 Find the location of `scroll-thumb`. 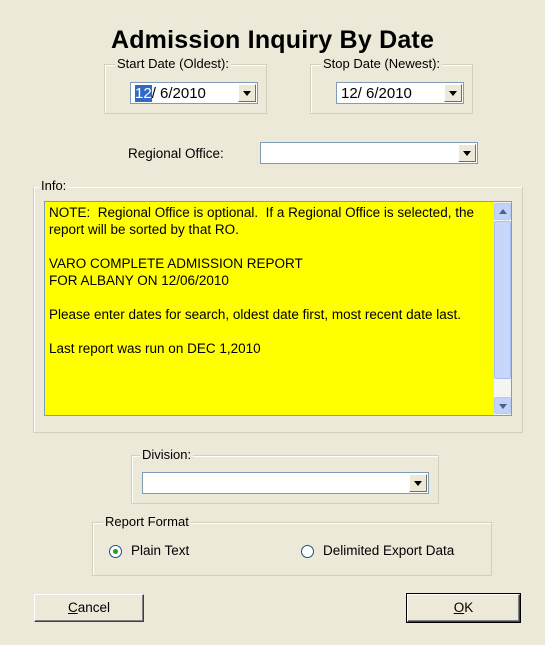

scroll-thumb is located at coordinates (502, 300).